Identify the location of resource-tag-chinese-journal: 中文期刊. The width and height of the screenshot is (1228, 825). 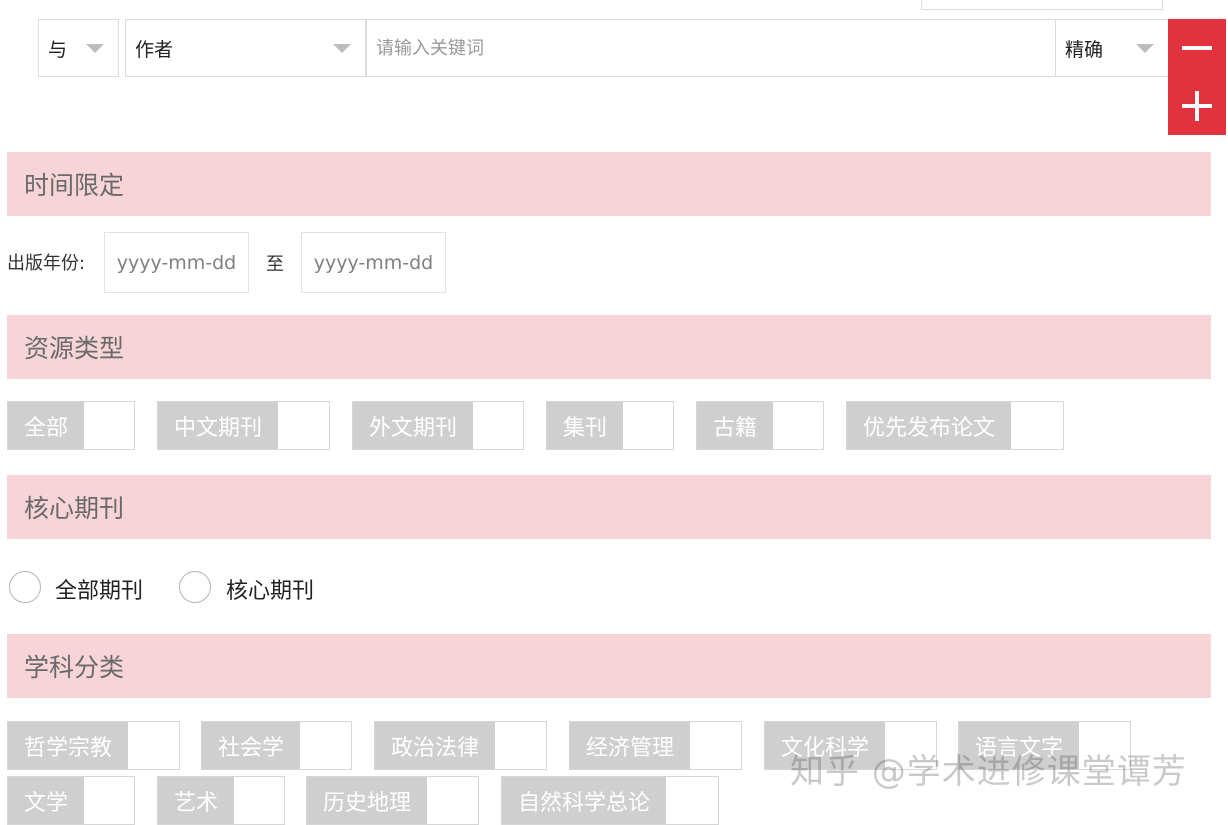
(243, 425).